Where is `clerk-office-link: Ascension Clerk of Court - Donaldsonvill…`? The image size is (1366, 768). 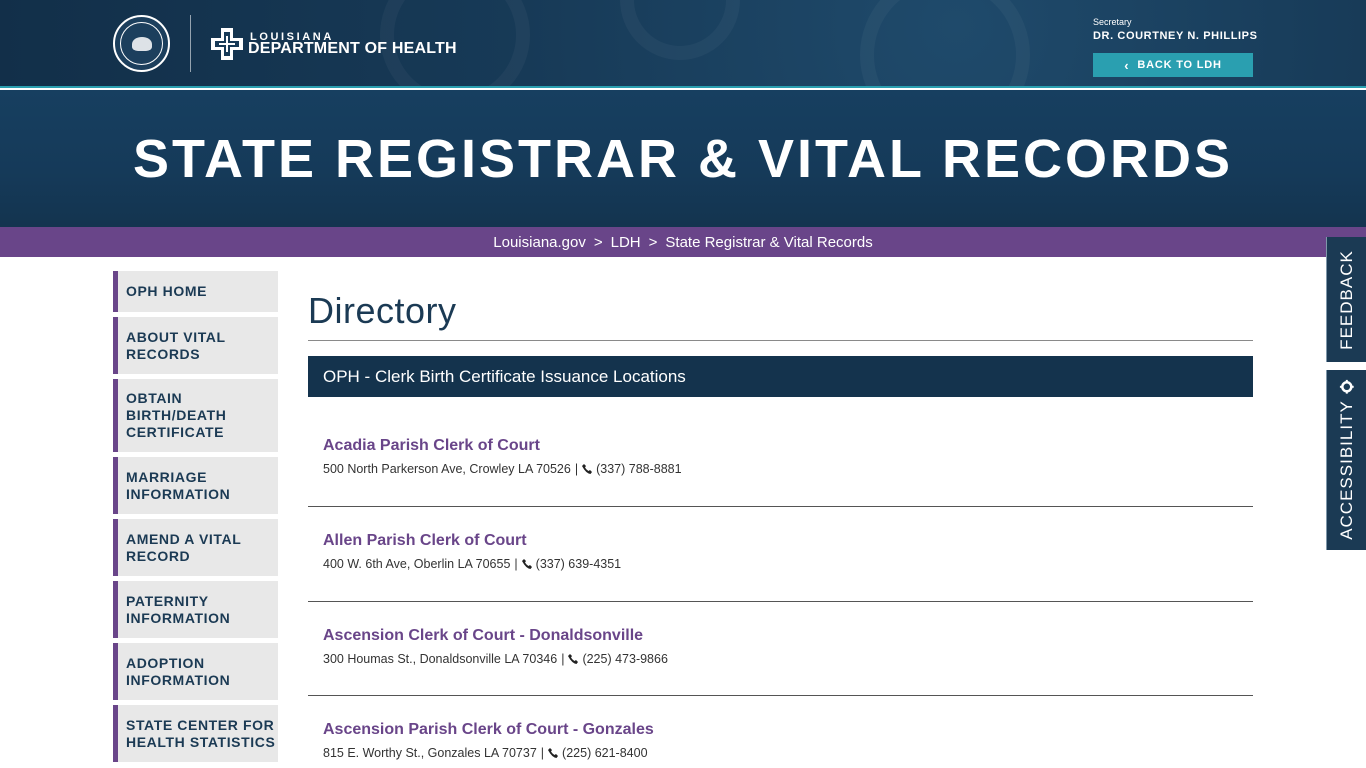 clerk-office-link: Ascension Clerk of Court - Donaldsonvill… is located at coordinates (483, 636).